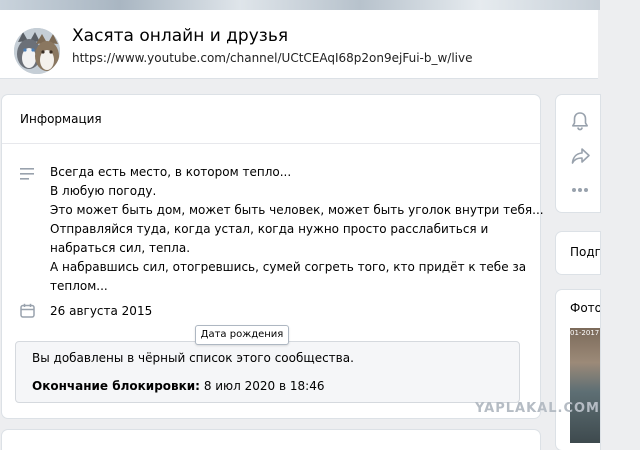 Image resolution: width=640 pixels, height=450 pixels. I want to click on description-line: набраться сил, тепла., so click(120, 248).